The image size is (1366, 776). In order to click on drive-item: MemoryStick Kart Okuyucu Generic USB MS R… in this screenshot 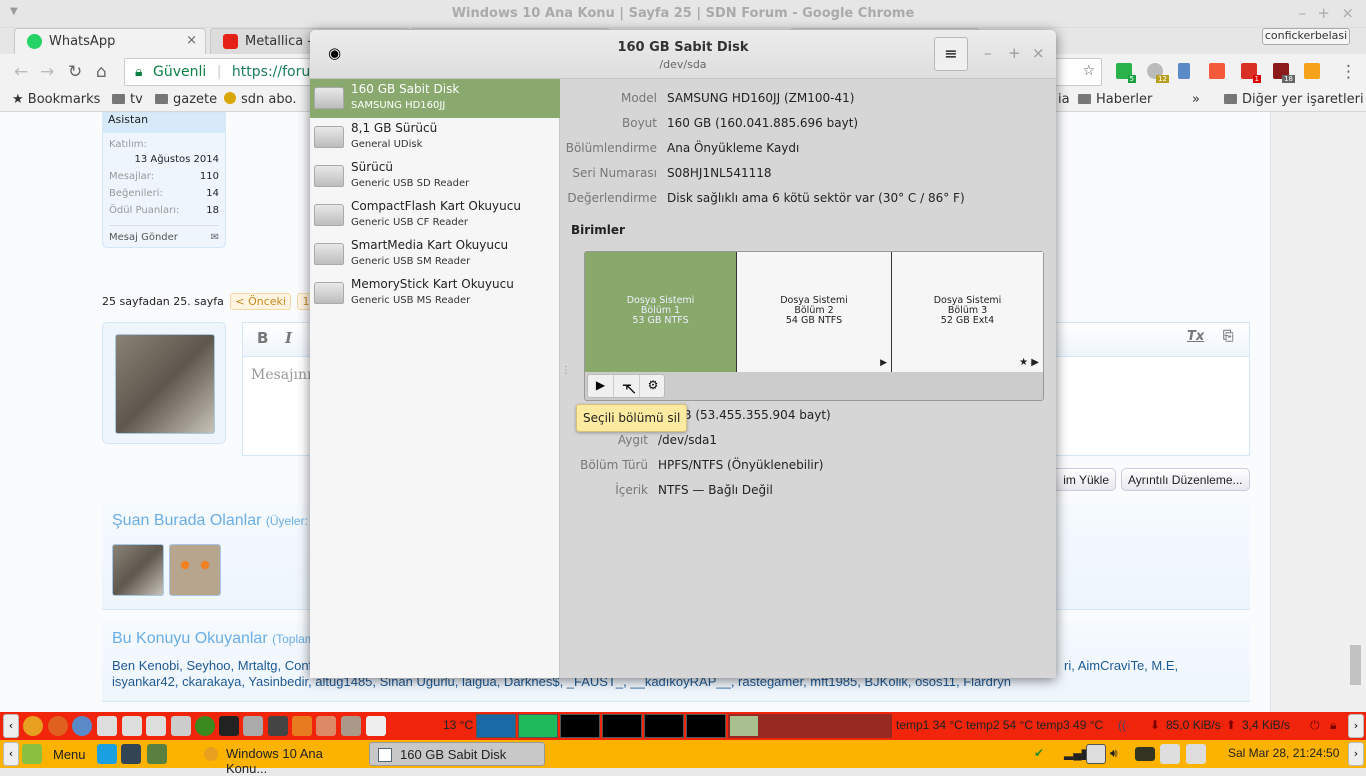, I will do `click(435, 293)`.